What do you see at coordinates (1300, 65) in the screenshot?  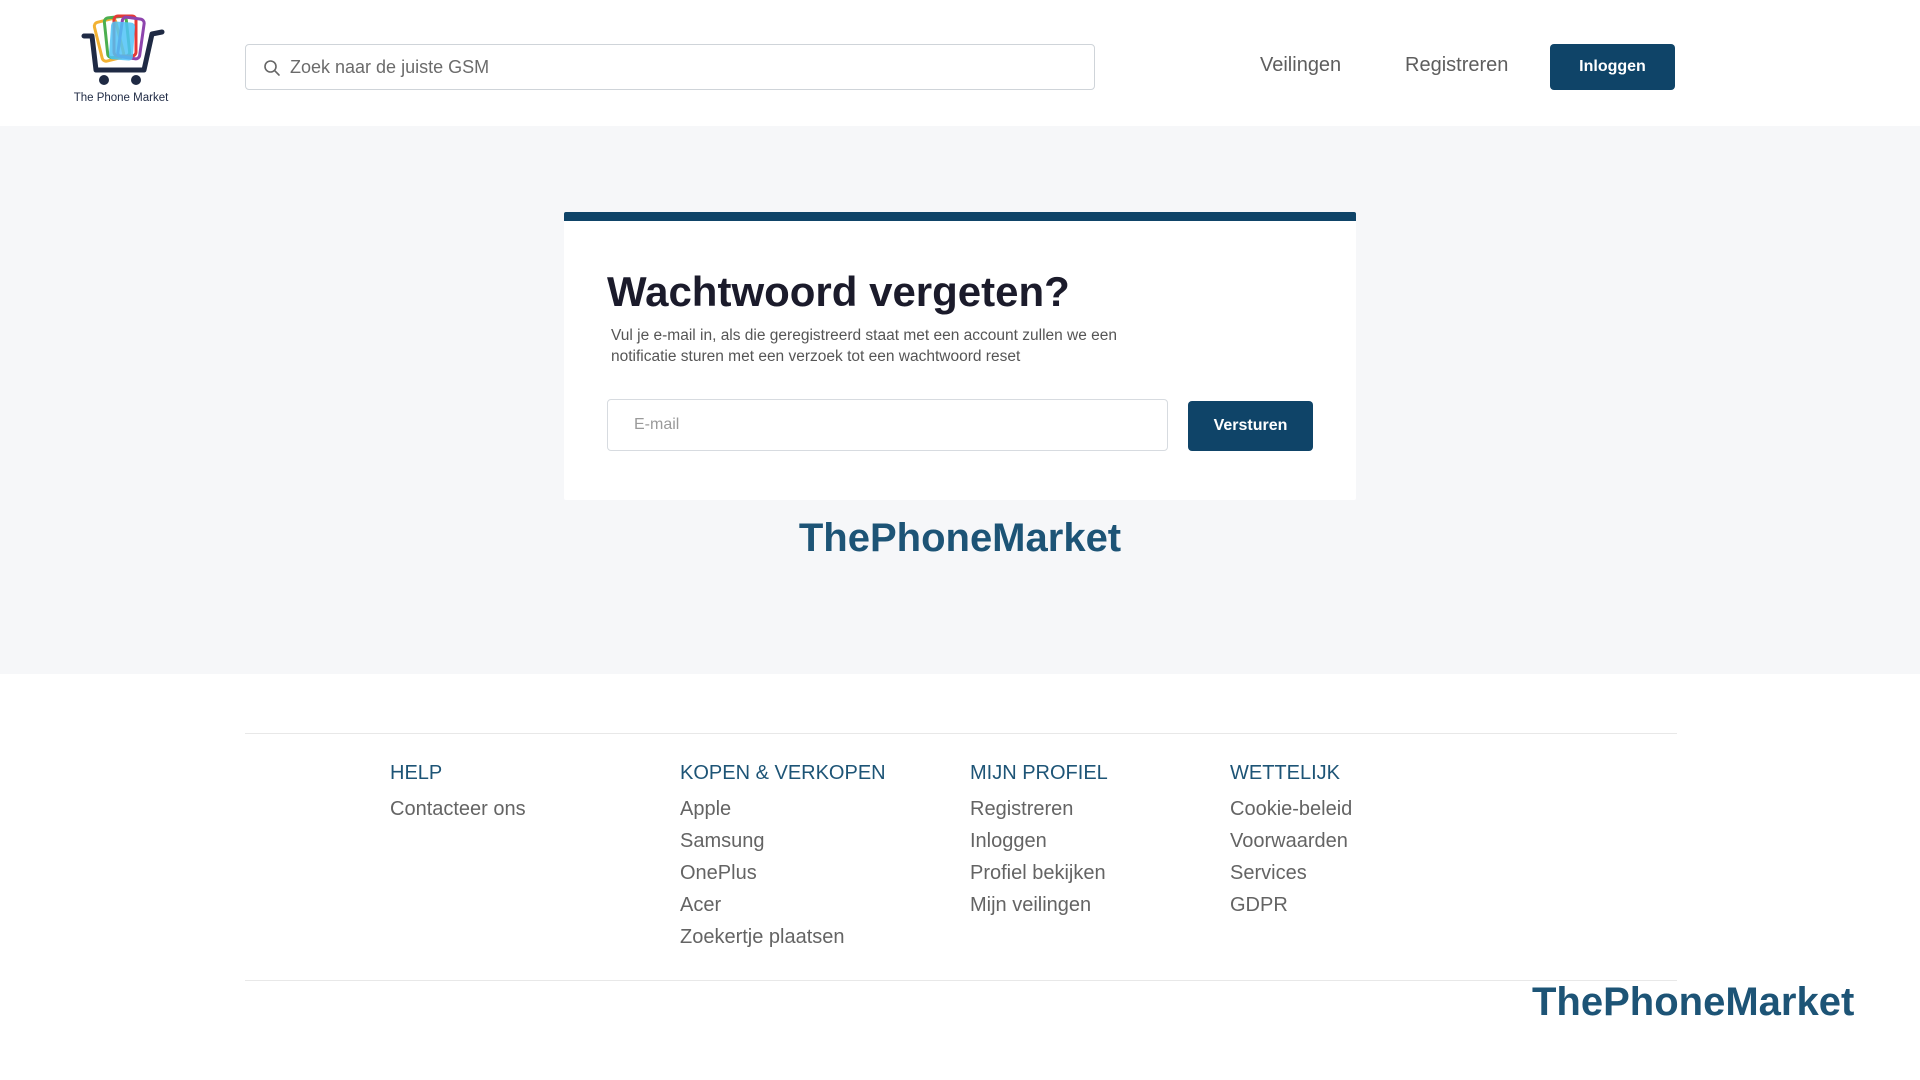 I see `nav-veilingen-link: Veilingen` at bounding box center [1300, 65].